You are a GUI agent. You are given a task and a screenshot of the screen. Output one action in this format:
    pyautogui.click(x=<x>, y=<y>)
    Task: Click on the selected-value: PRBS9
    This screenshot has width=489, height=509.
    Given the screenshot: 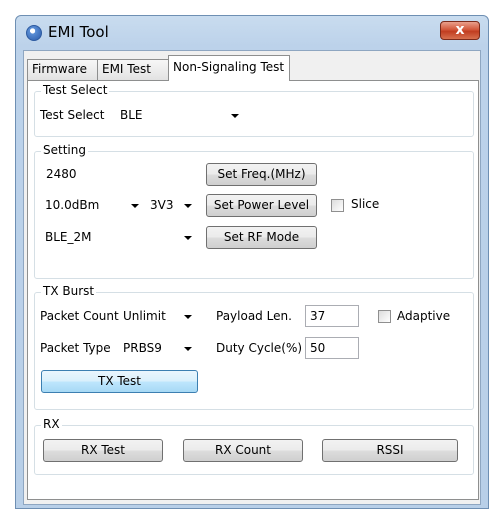 What is the action you would take?
    pyautogui.click(x=142, y=348)
    